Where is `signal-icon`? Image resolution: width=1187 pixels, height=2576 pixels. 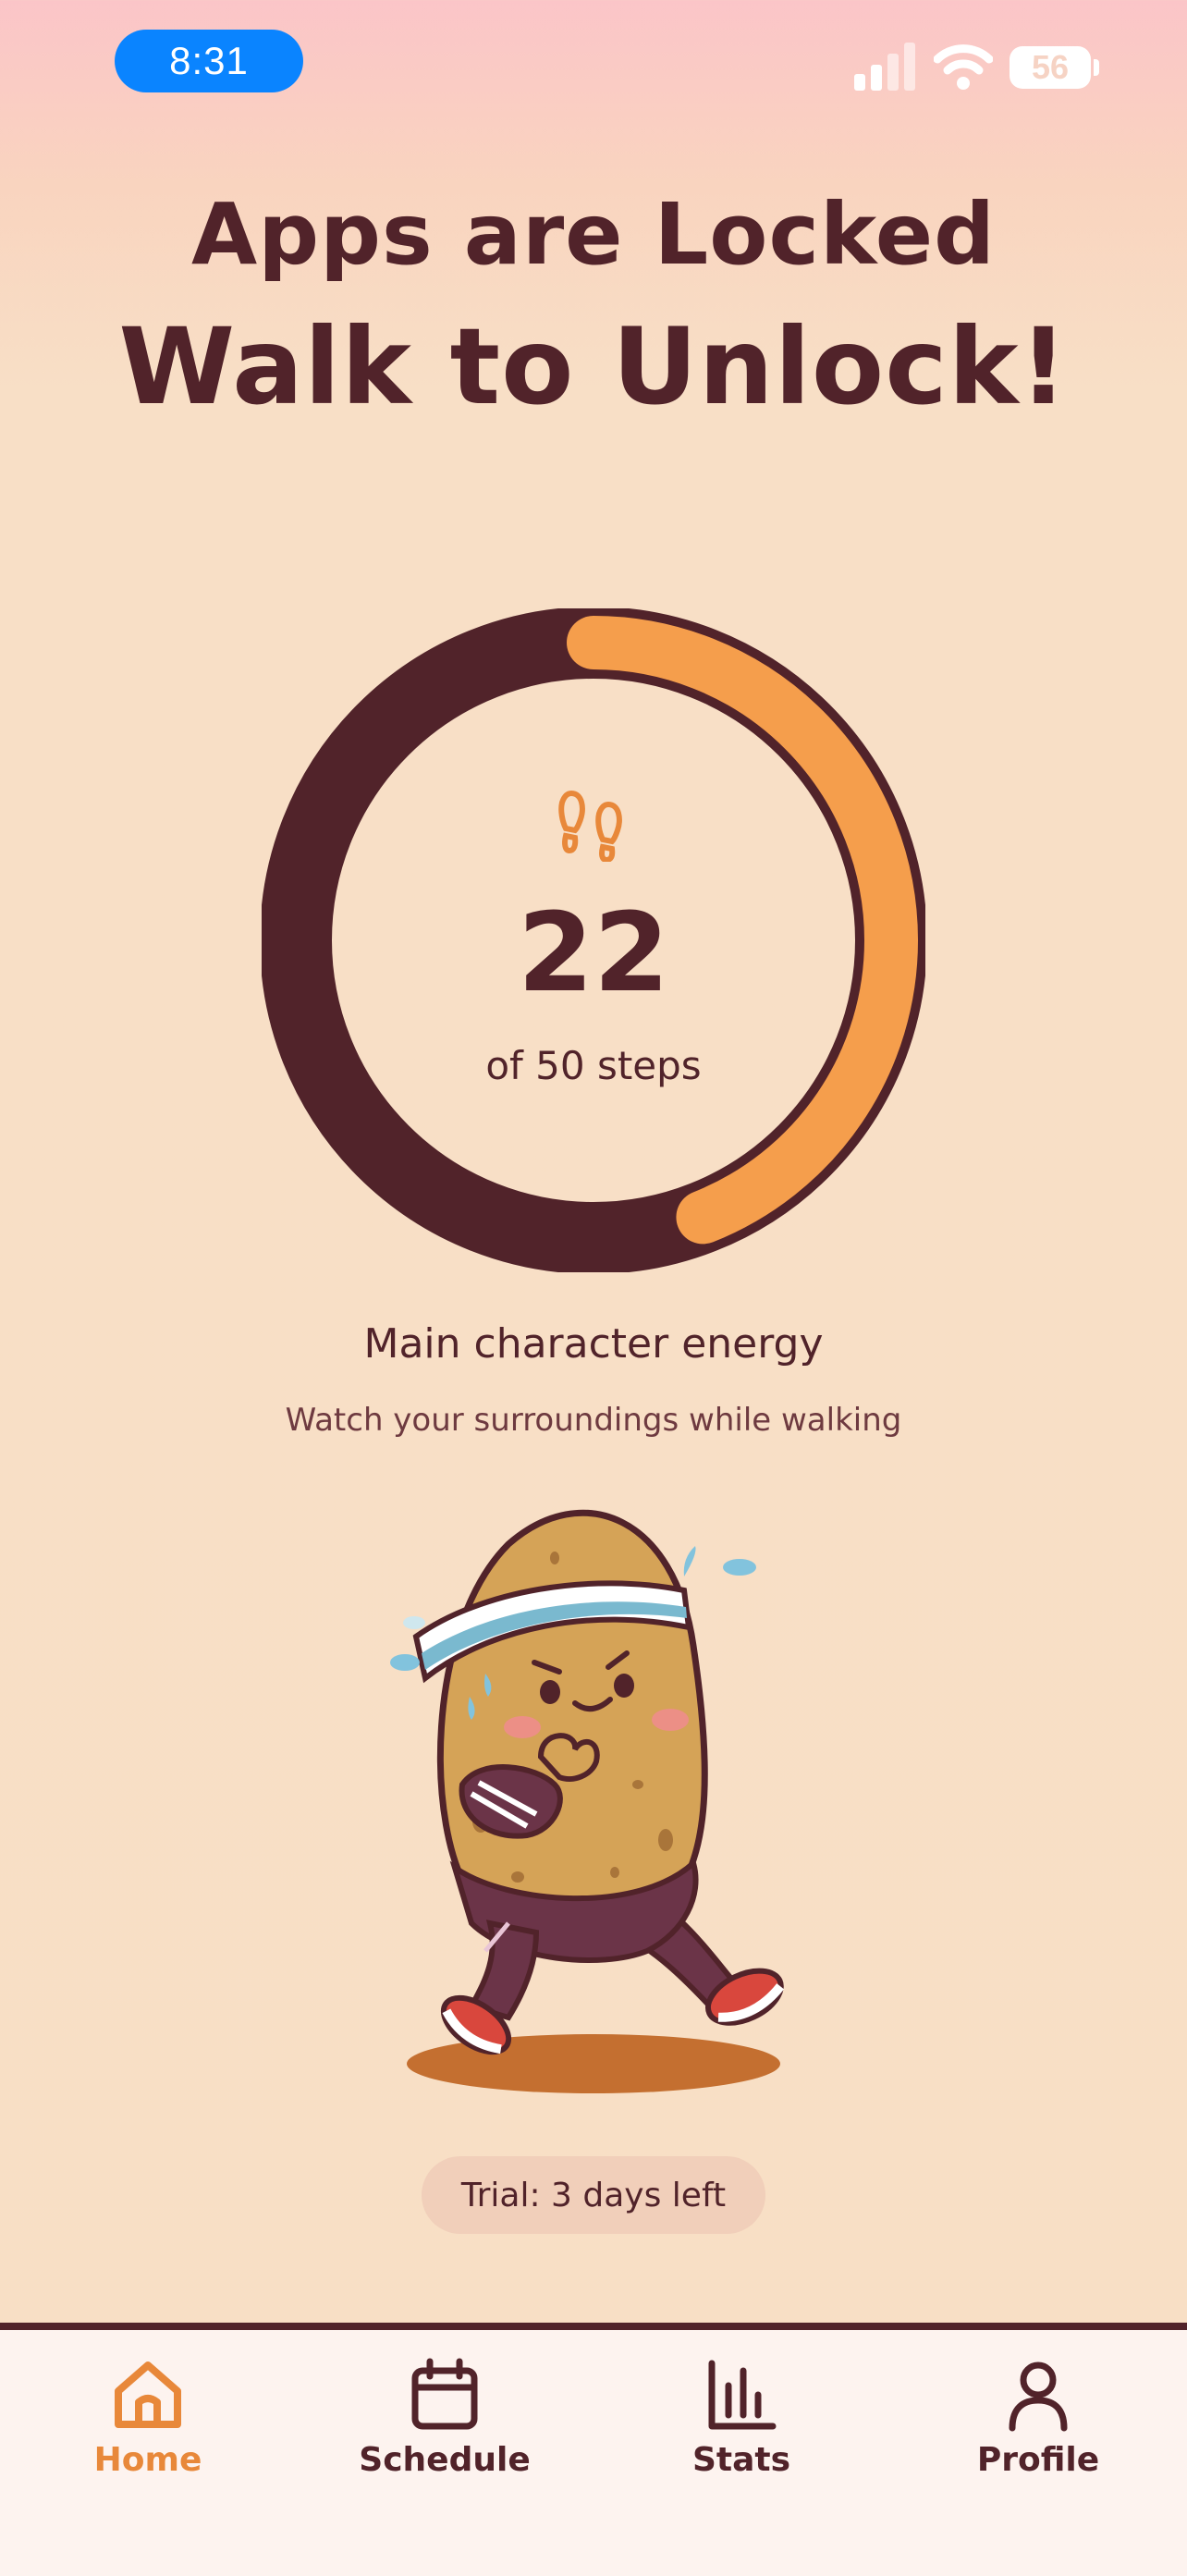
signal-icon is located at coordinates (884, 67).